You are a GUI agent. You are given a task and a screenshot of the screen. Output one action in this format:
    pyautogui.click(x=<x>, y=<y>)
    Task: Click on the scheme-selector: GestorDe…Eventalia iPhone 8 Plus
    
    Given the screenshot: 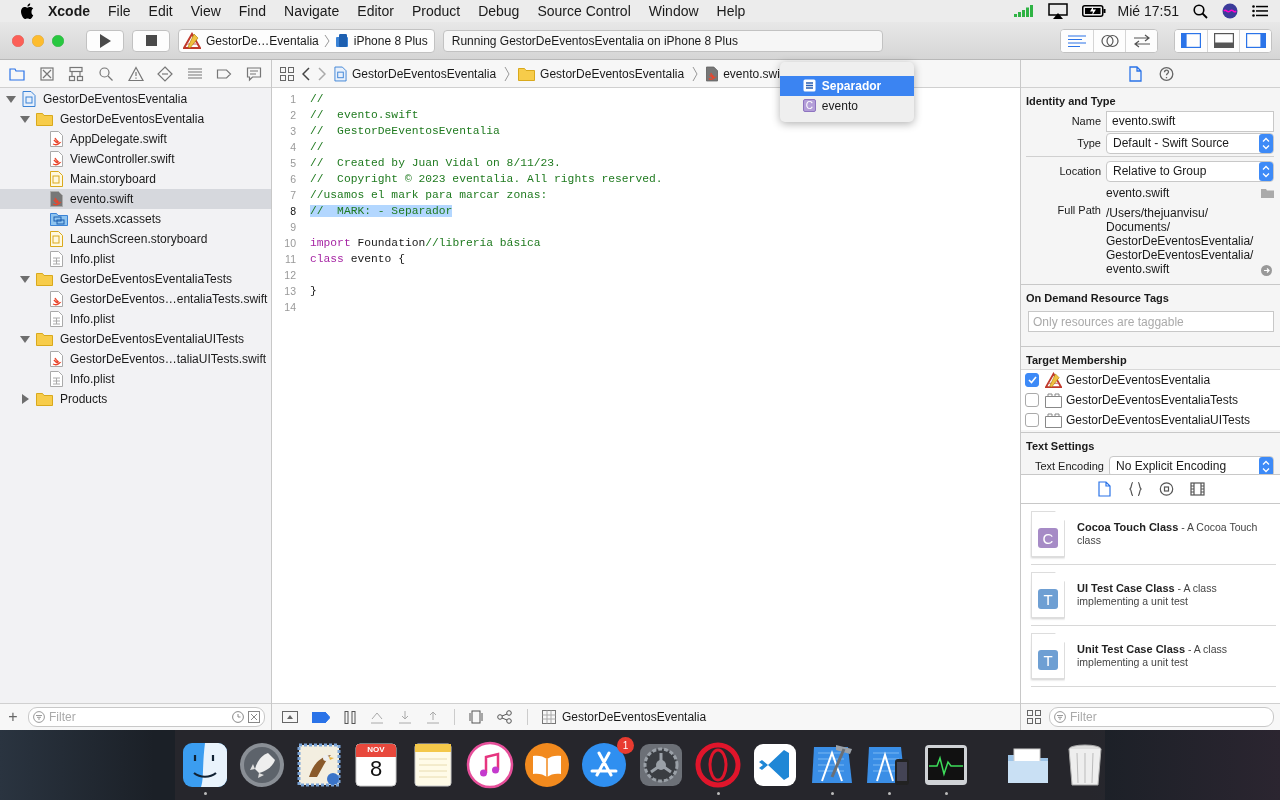 What is the action you would take?
    pyautogui.click(x=306, y=40)
    